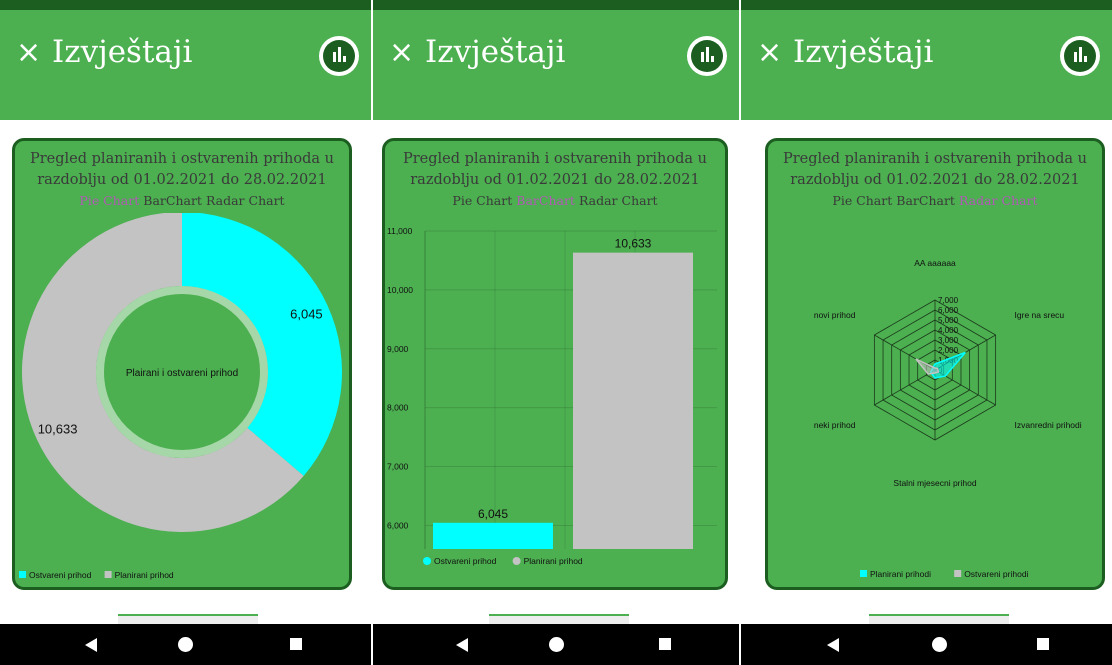 The image size is (1112, 665). What do you see at coordinates (948, 350) in the screenshot?
I see `radar-tick-label-2: 2,000` at bounding box center [948, 350].